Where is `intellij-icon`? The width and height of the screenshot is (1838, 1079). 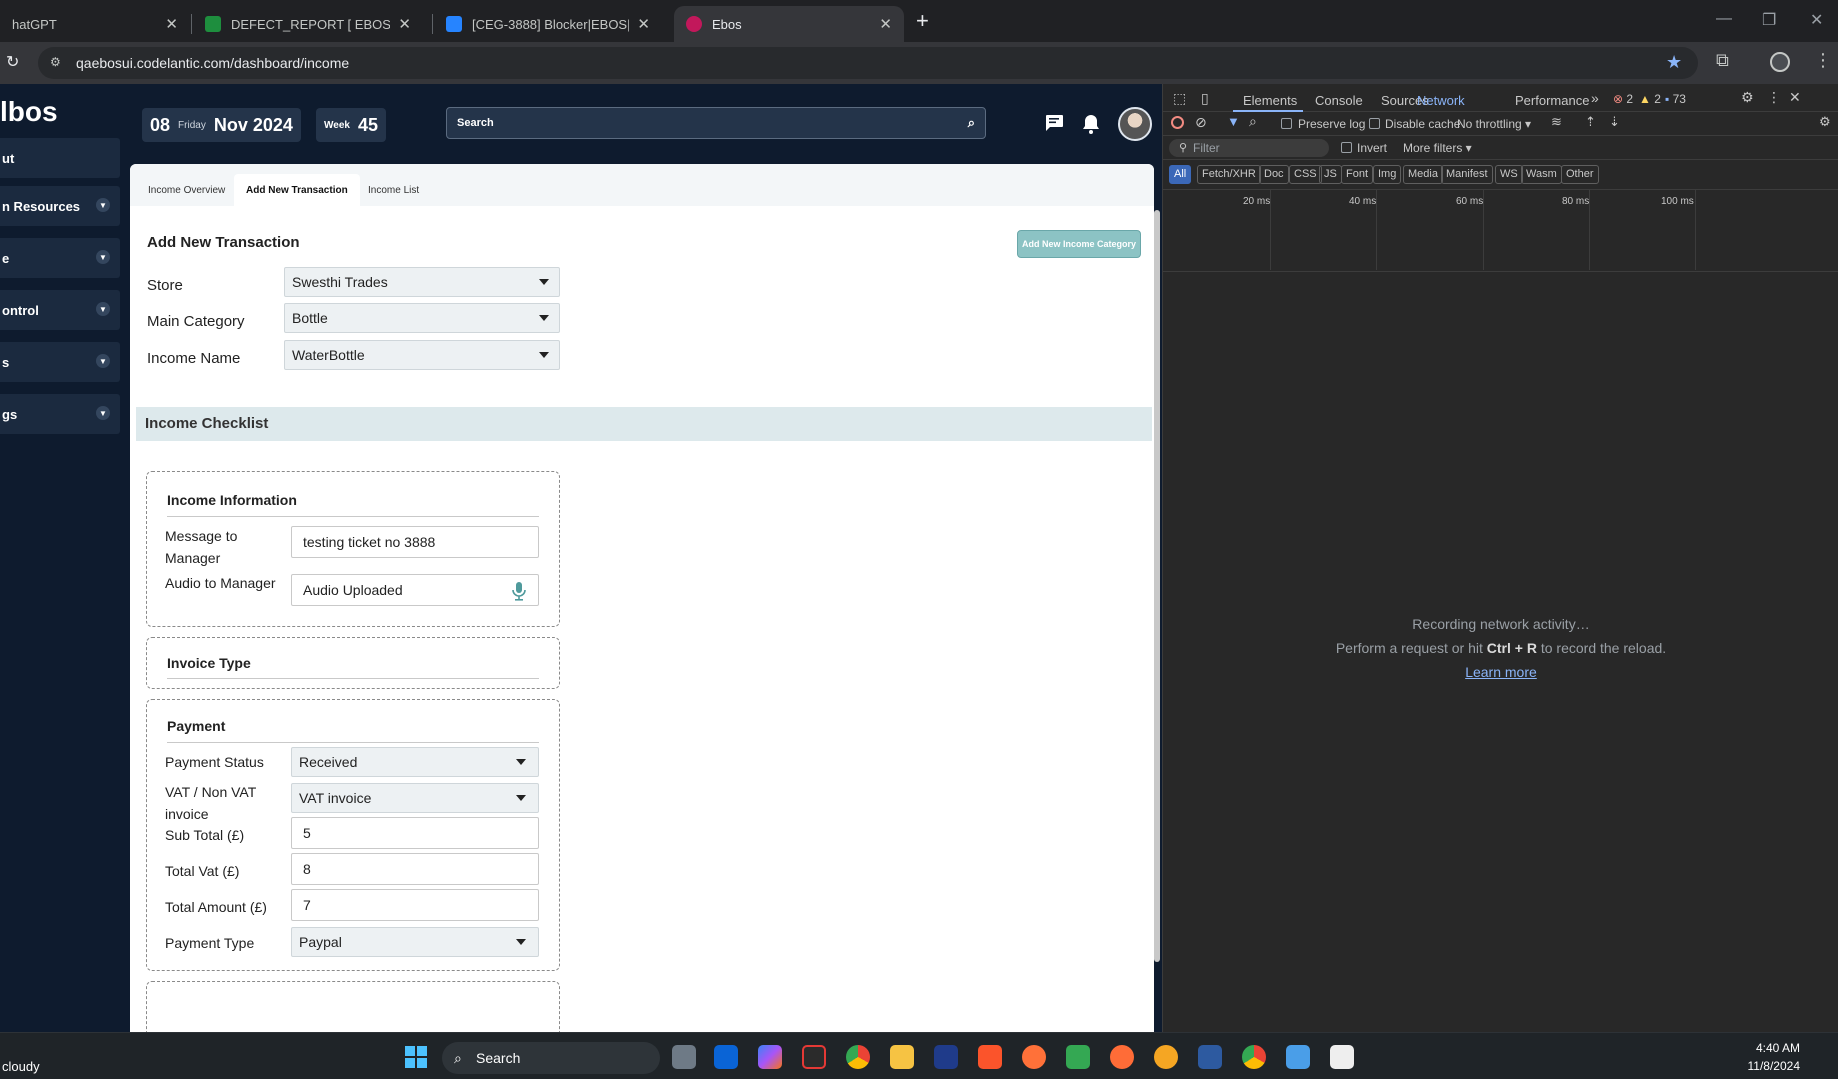
intellij-icon is located at coordinates (946, 1057).